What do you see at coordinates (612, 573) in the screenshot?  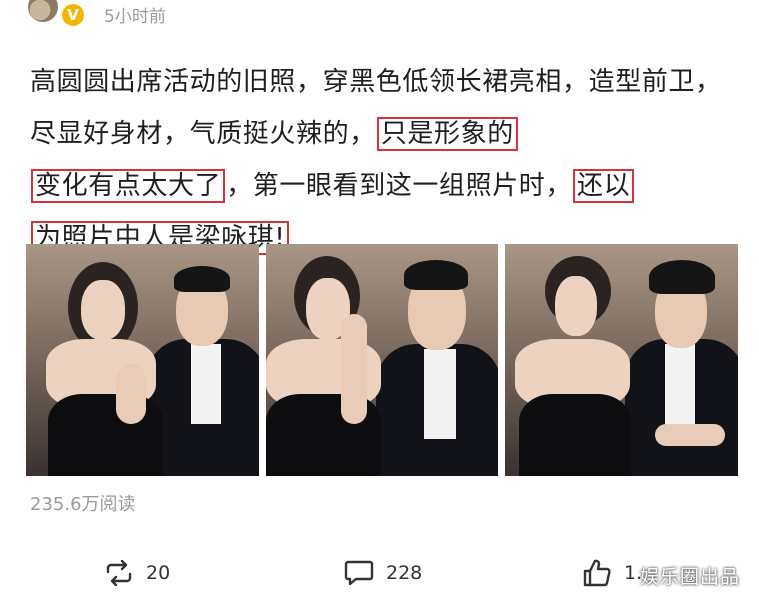 I see `like-button: 1.` at bounding box center [612, 573].